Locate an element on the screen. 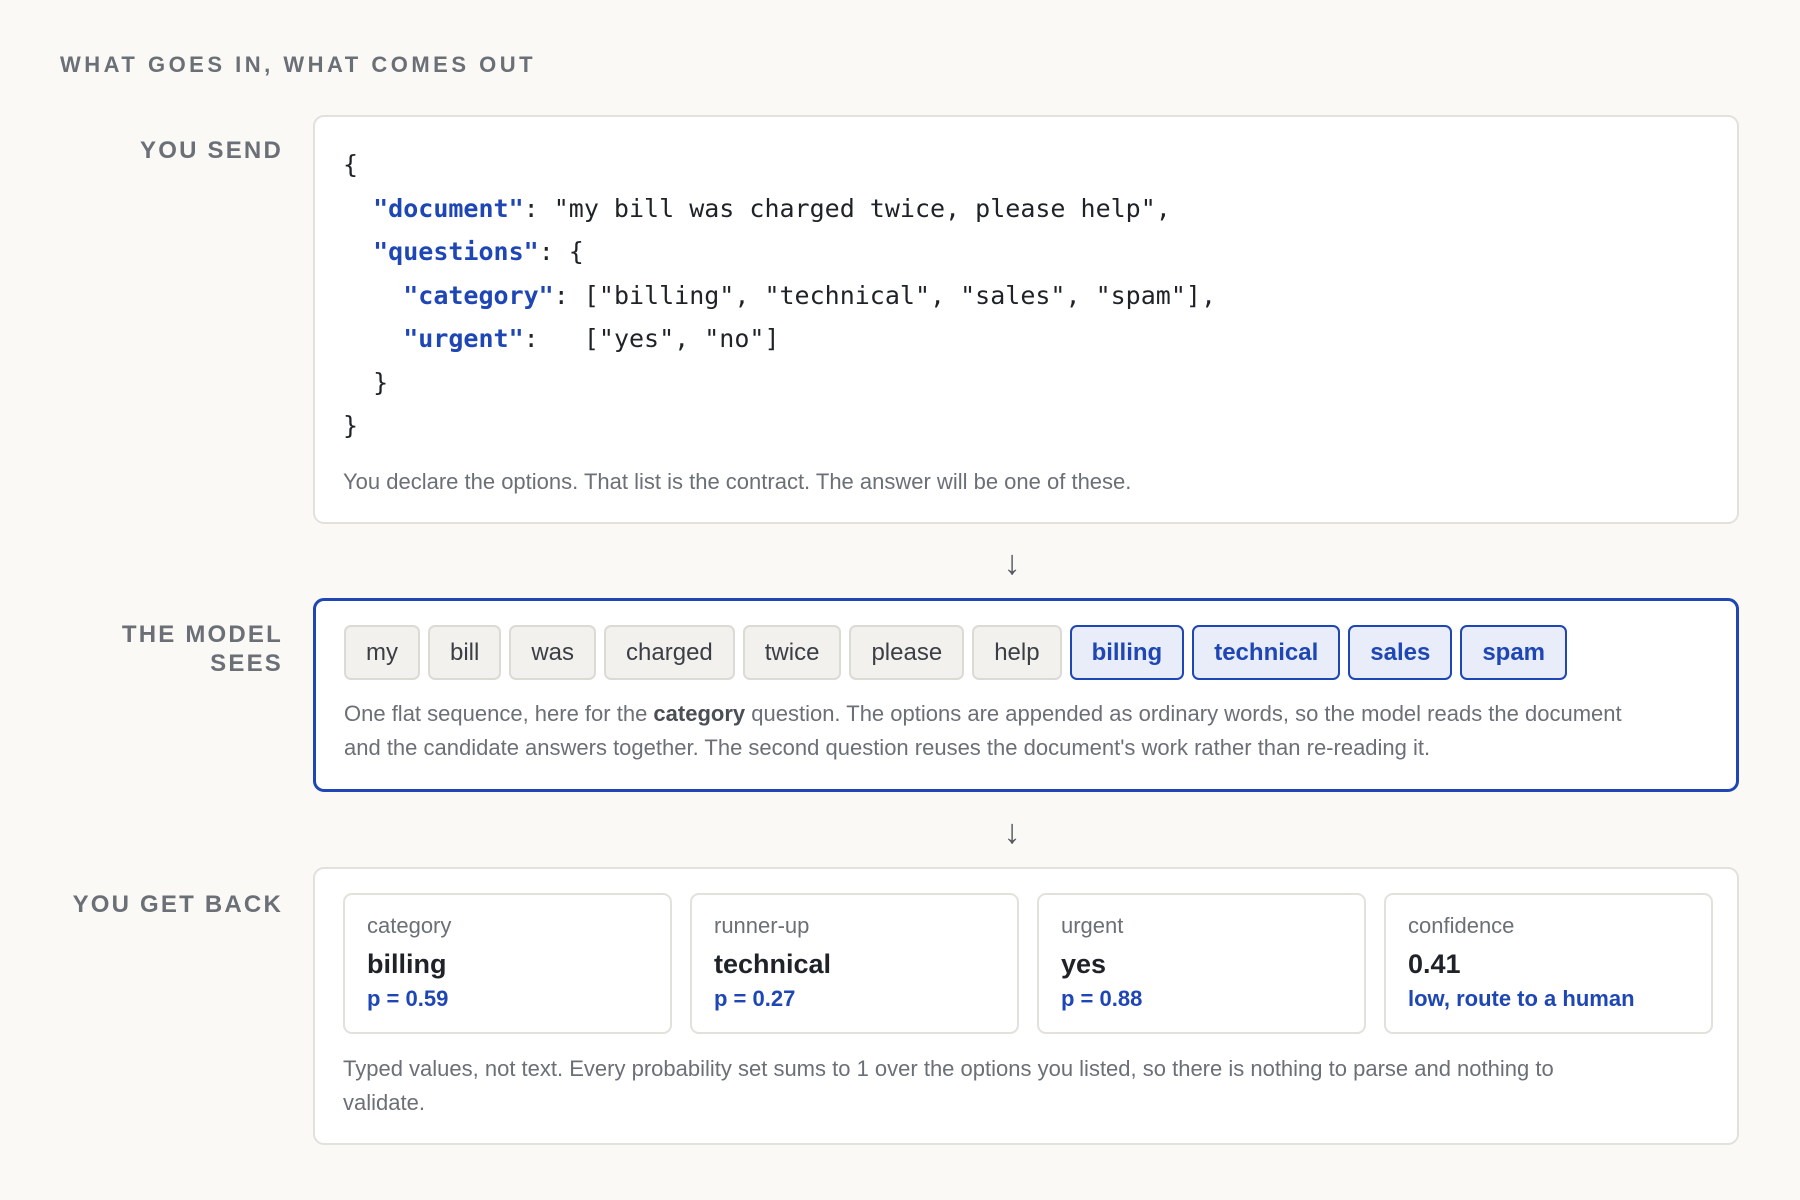 This screenshot has width=1800, height=1200. result-card-urgent: urgent yes p = 0.88 is located at coordinates (1201, 963).